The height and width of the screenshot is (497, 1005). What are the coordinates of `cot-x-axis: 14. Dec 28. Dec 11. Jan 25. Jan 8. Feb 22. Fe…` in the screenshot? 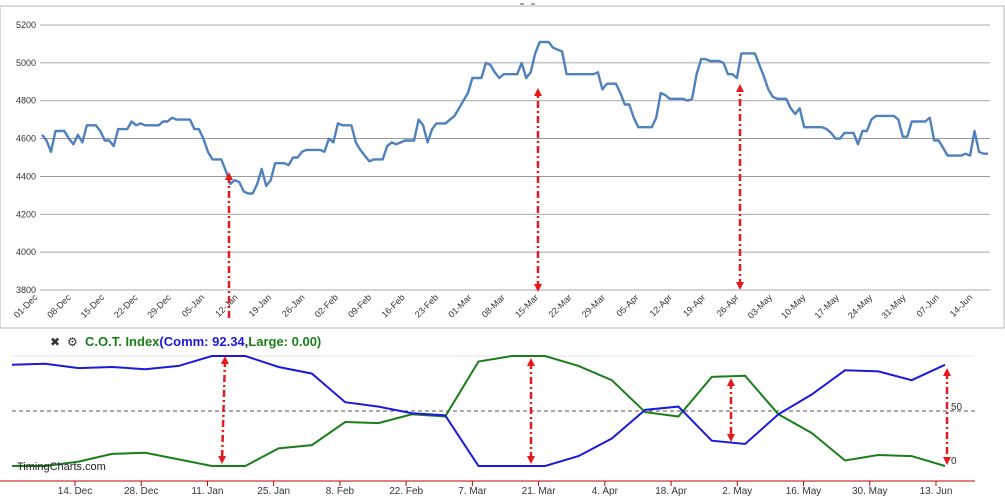 It's located at (505, 489).